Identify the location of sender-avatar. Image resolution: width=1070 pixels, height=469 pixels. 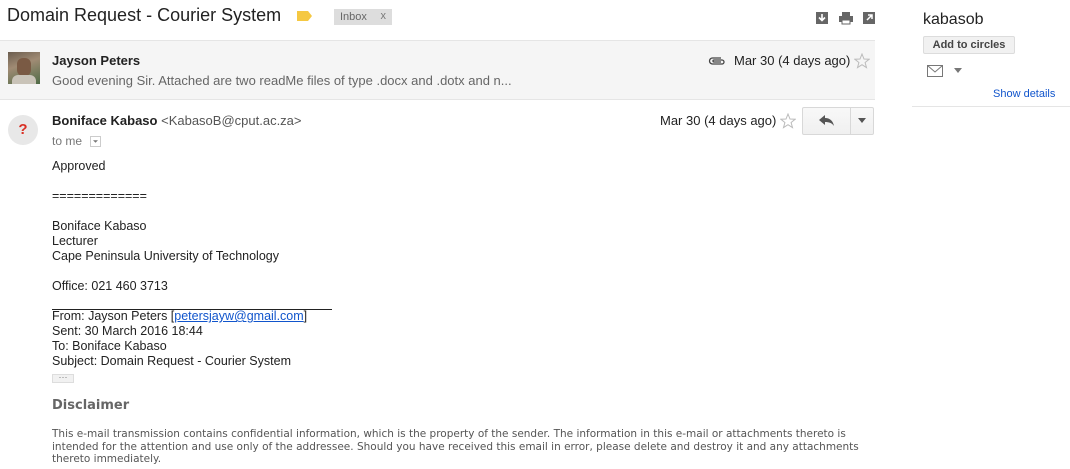
(24, 68).